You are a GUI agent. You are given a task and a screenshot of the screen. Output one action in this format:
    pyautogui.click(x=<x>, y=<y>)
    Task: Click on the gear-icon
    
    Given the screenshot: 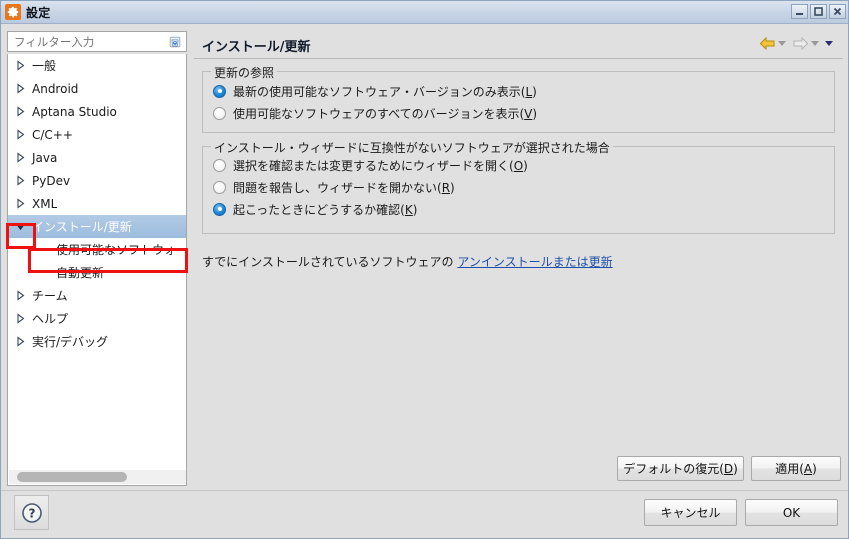 What is the action you would take?
    pyautogui.click(x=13, y=12)
    